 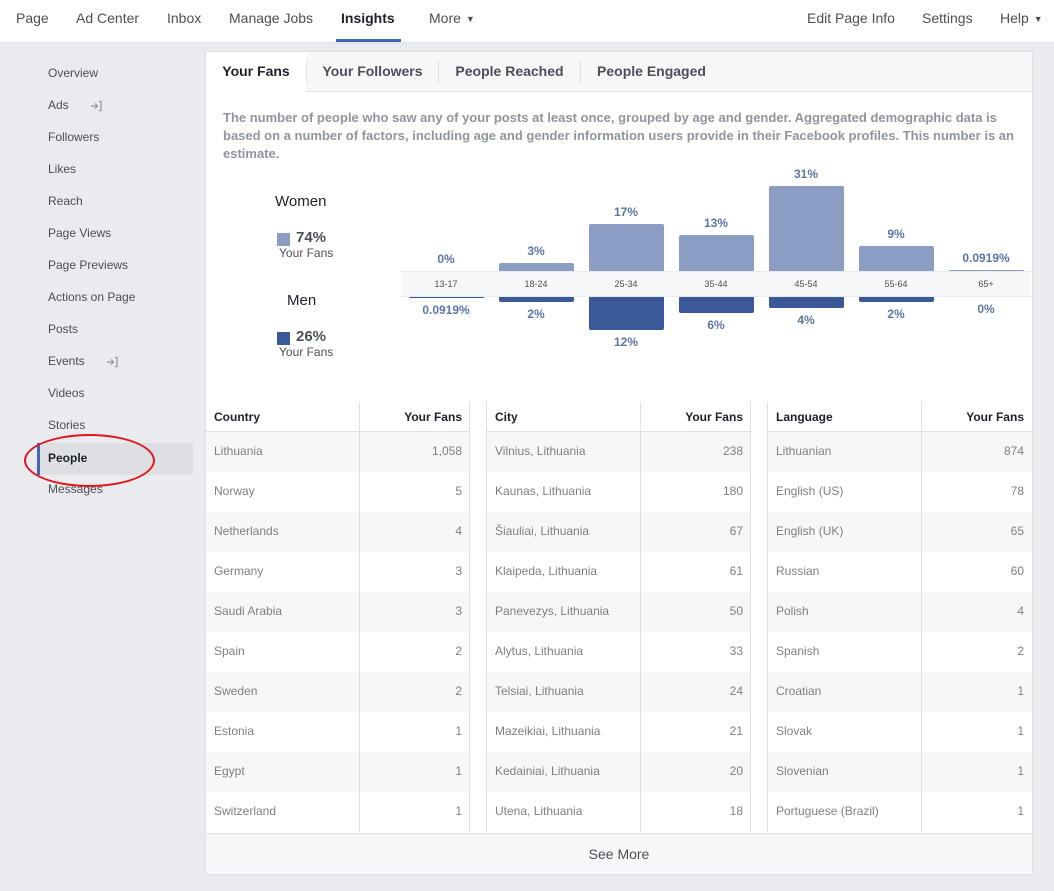 I want to click on row-label: Vilnius, Lithuania, so click(x=540, y=451).